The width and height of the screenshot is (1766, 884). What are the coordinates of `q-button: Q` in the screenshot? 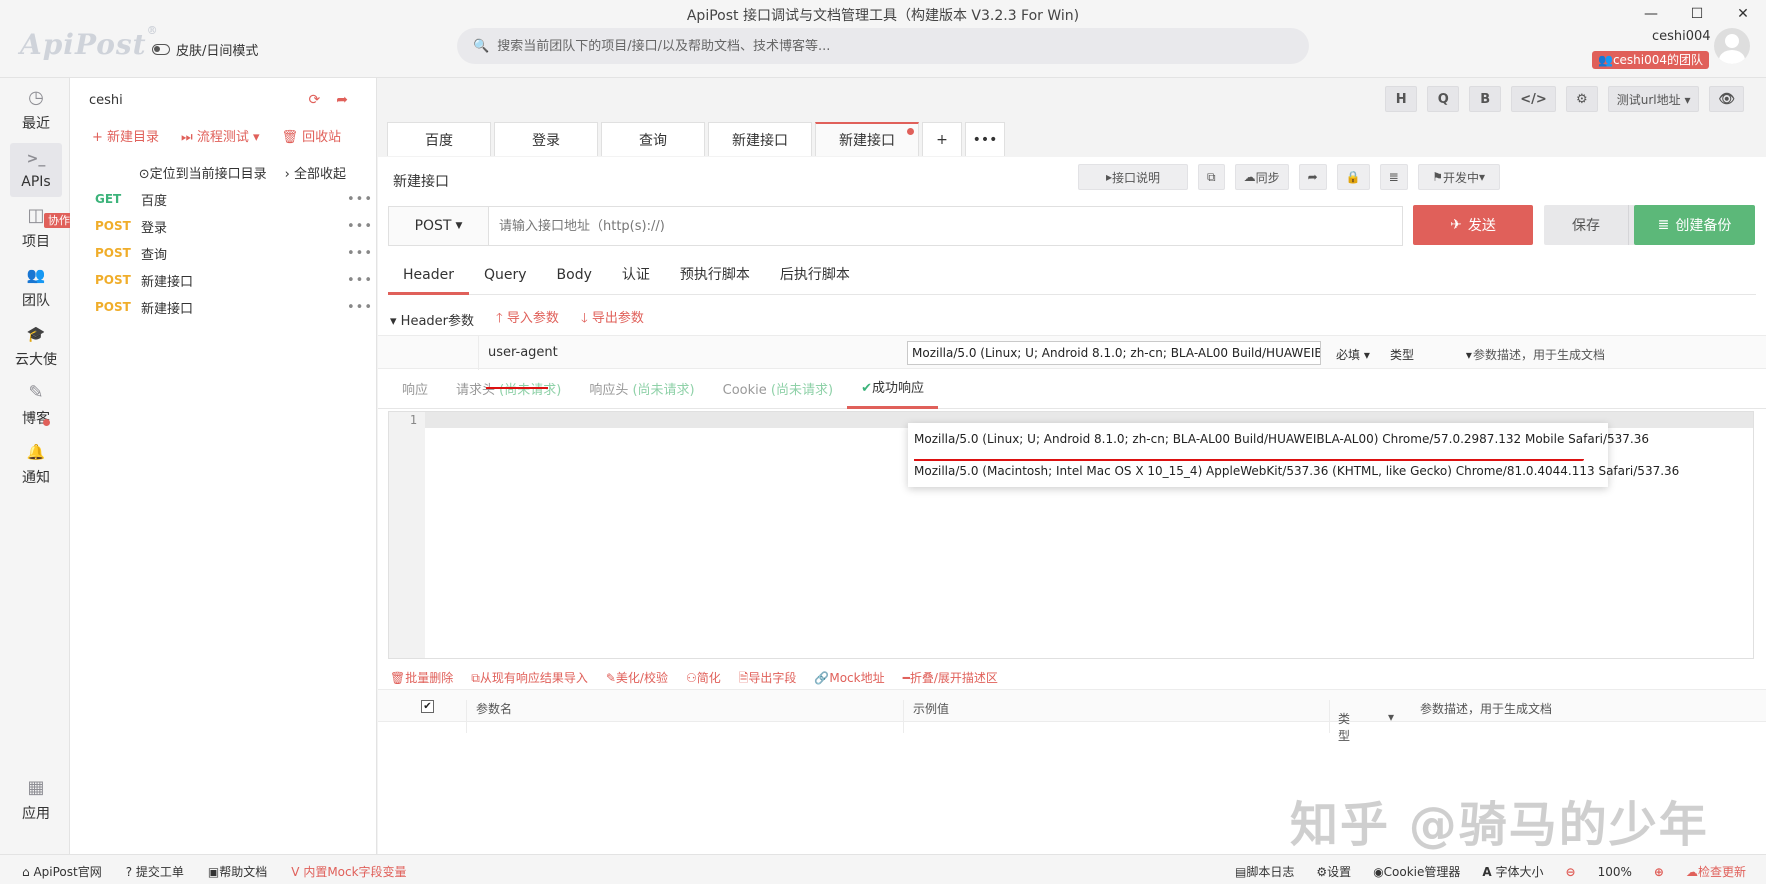 It's located at (1443, 99).